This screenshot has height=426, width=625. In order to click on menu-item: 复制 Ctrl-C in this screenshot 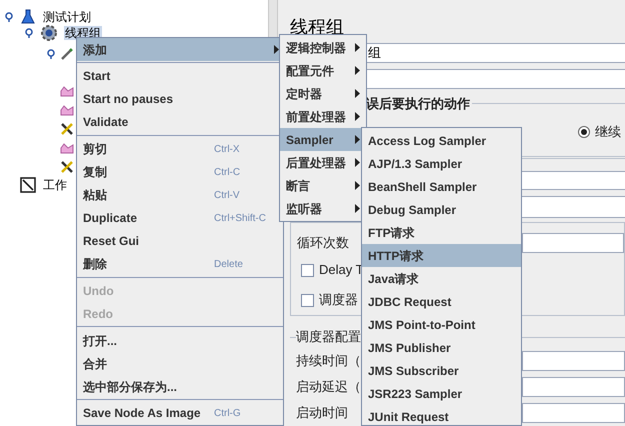, I will do `click(180, 172)`.